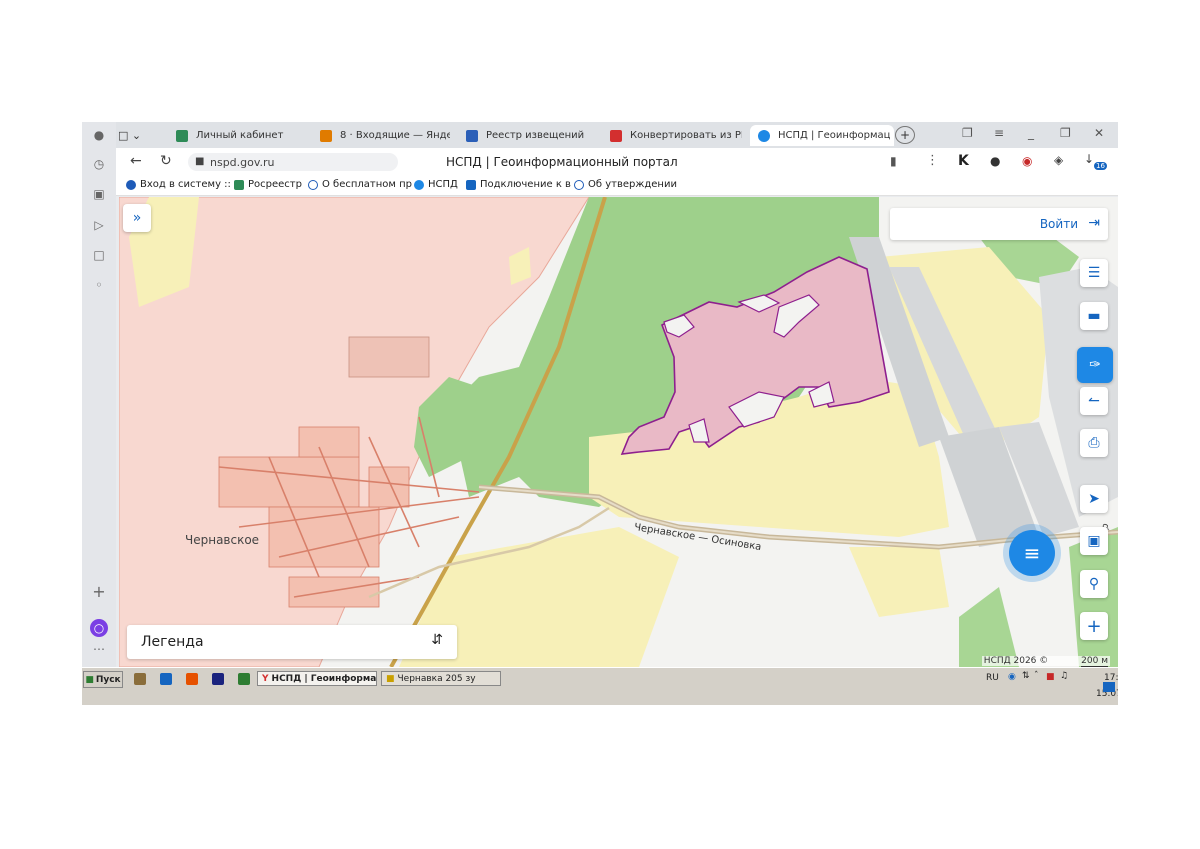  I want to click on field-zone, so click(899, 582).